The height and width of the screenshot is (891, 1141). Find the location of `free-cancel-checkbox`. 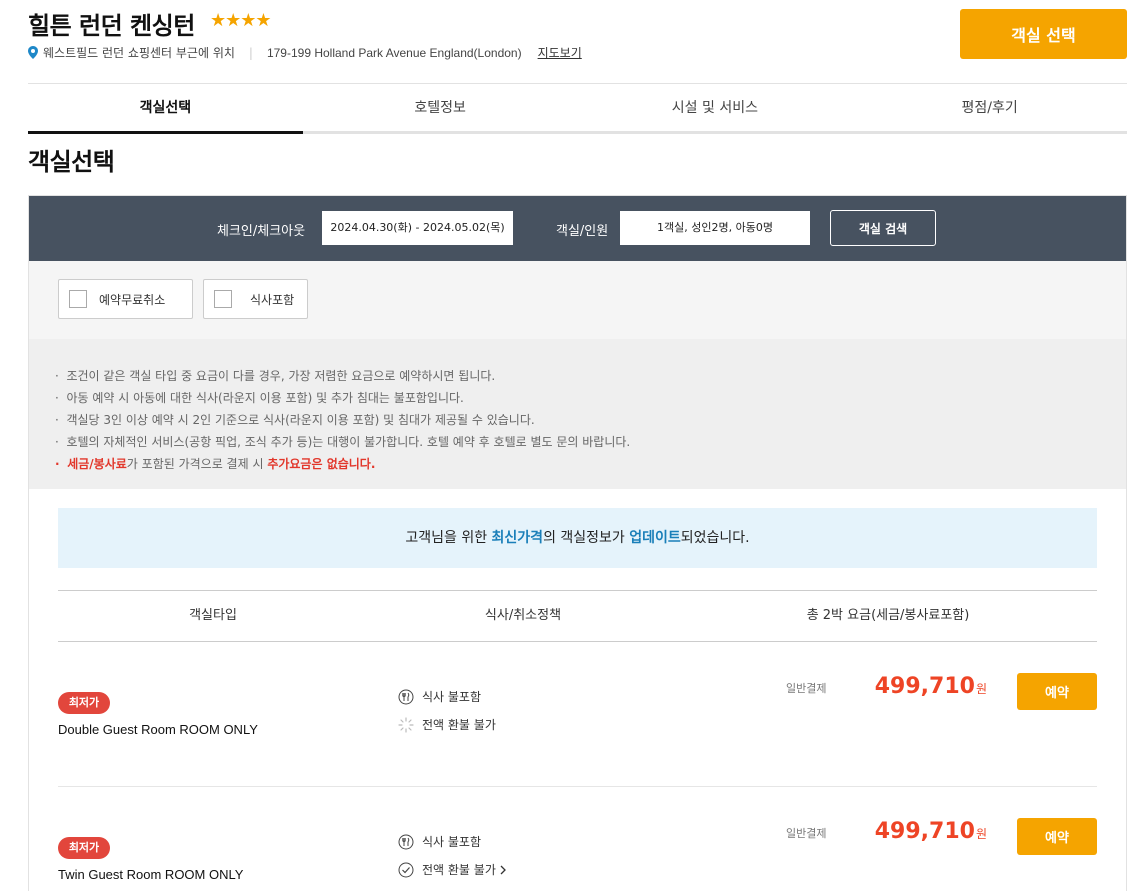

free-cancel-checkbox is located at coordinates (78, 299).